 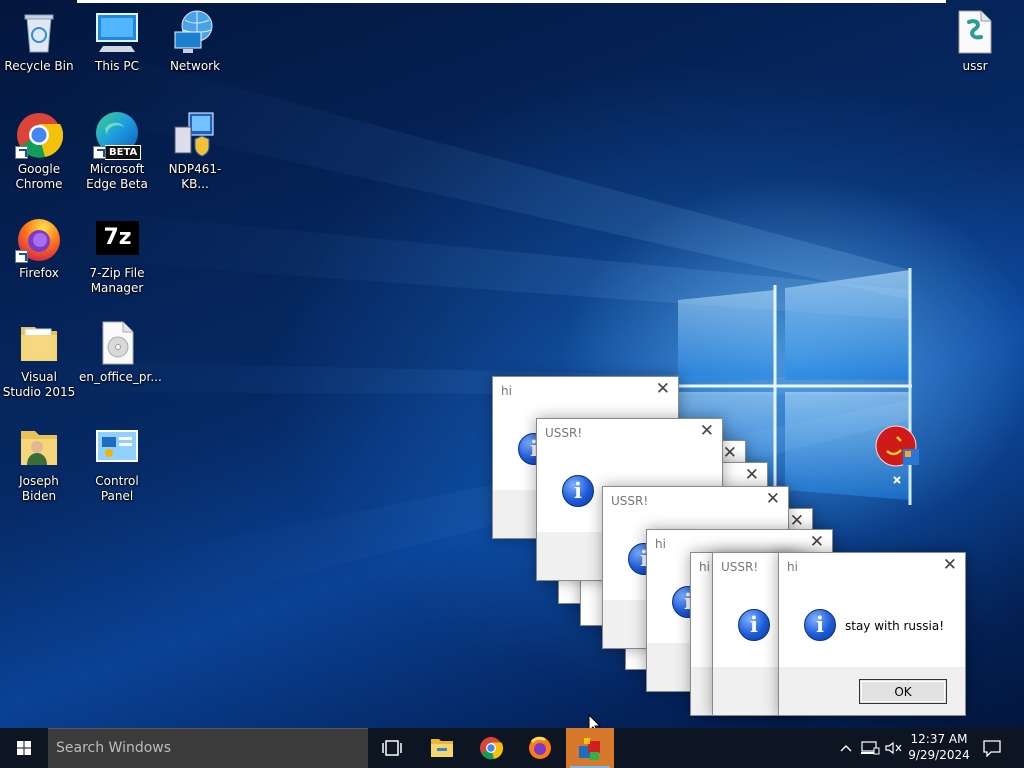 What do you see at coordinates (975, 32) in the screenshot?
I see `script-file-icon` at bounding box center [975, 32].